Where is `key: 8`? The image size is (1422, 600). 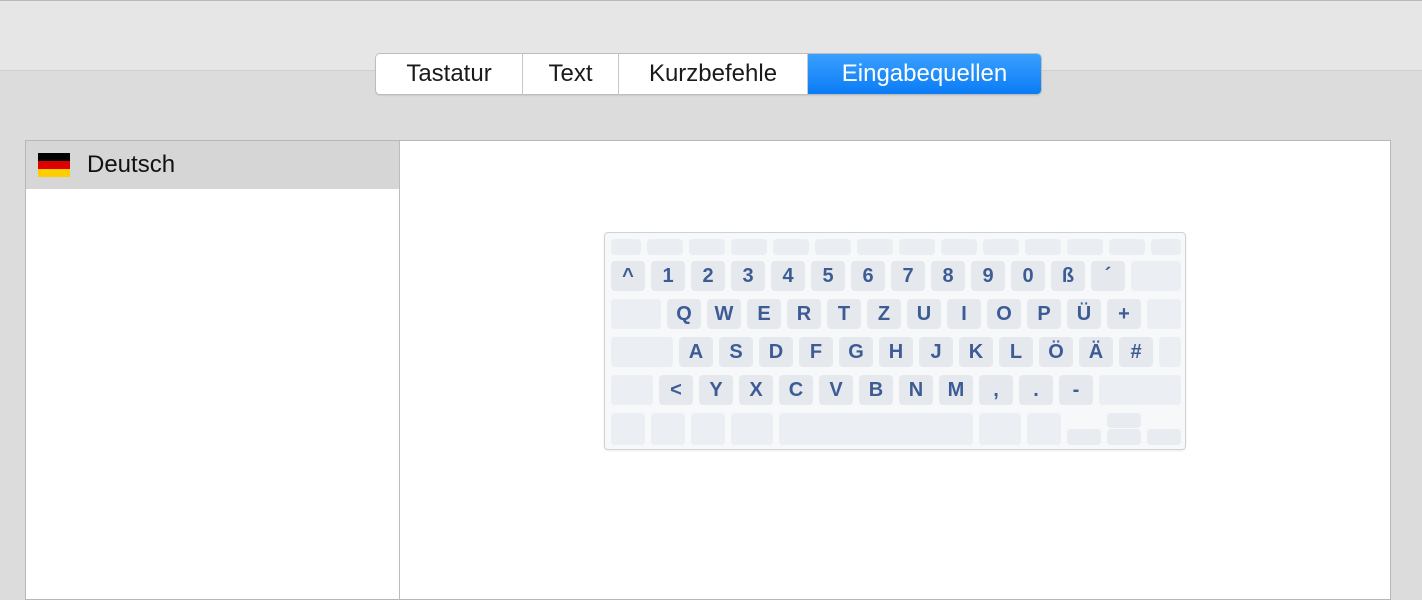 key: 8 is located at coordinates (948, 276).